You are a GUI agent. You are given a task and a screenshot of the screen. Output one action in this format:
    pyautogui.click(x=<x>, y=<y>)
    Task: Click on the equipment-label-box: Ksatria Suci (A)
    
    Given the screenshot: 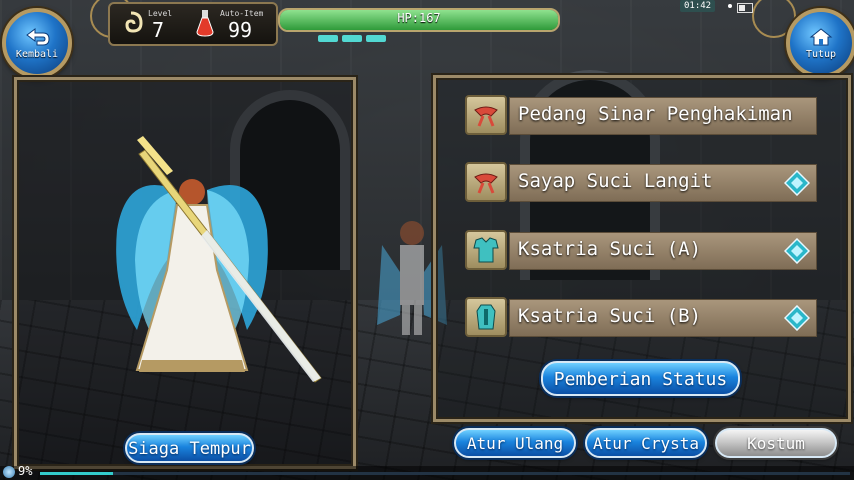 What is the action you would take?
    pyautogui.click(x=663, y=251)
    